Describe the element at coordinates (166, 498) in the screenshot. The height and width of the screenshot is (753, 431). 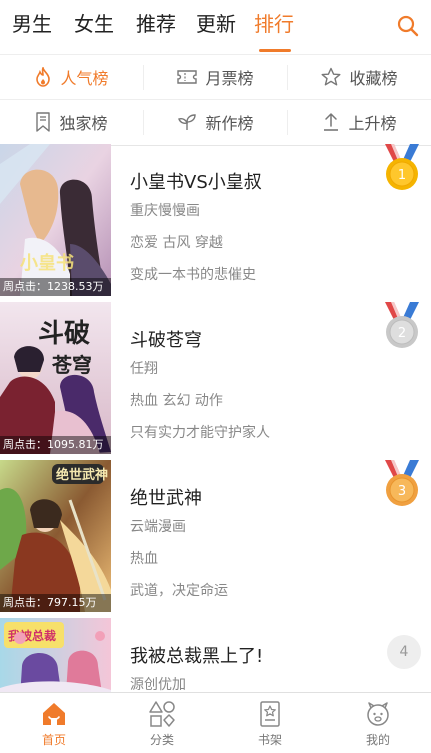
I see `comic-title: 绝世武神` at that location.